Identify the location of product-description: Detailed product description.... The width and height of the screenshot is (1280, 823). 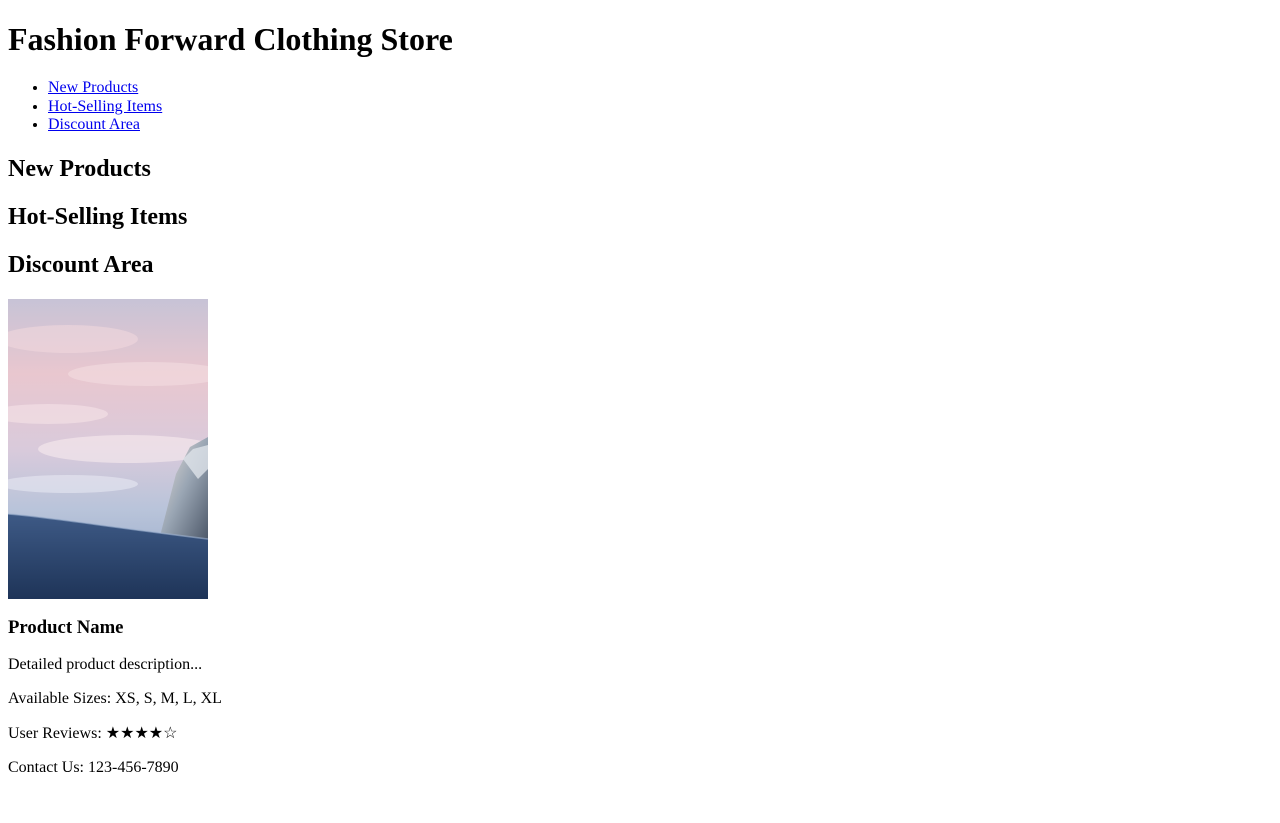
(105, 664).